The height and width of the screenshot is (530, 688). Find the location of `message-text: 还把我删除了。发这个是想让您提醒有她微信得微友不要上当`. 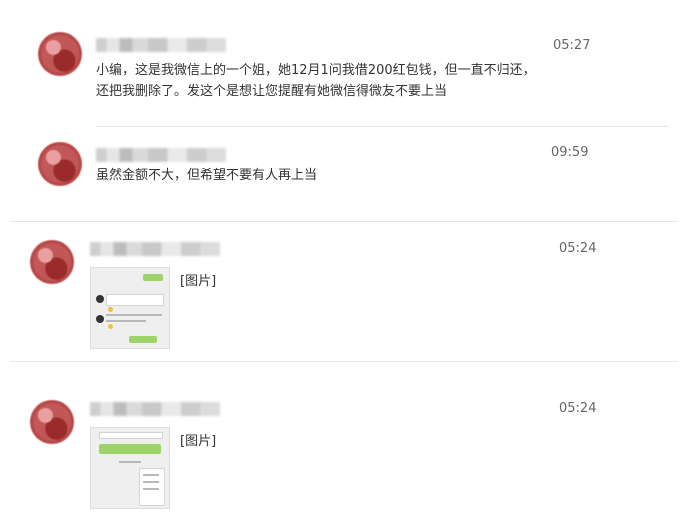

message-text: 还把我删除了。发这个是想让您提醒有她微信得微友不要上当 is located at coordinates (272, 91).